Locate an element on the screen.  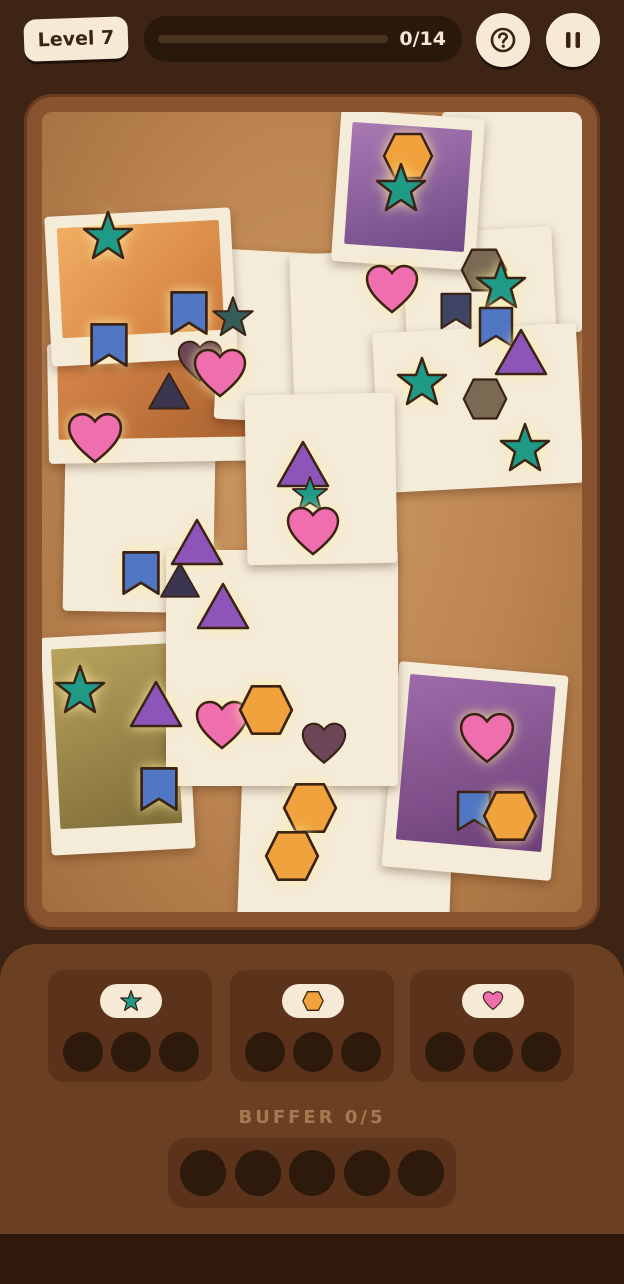
level-label: Level 7 is located at coordinates (76, 39).